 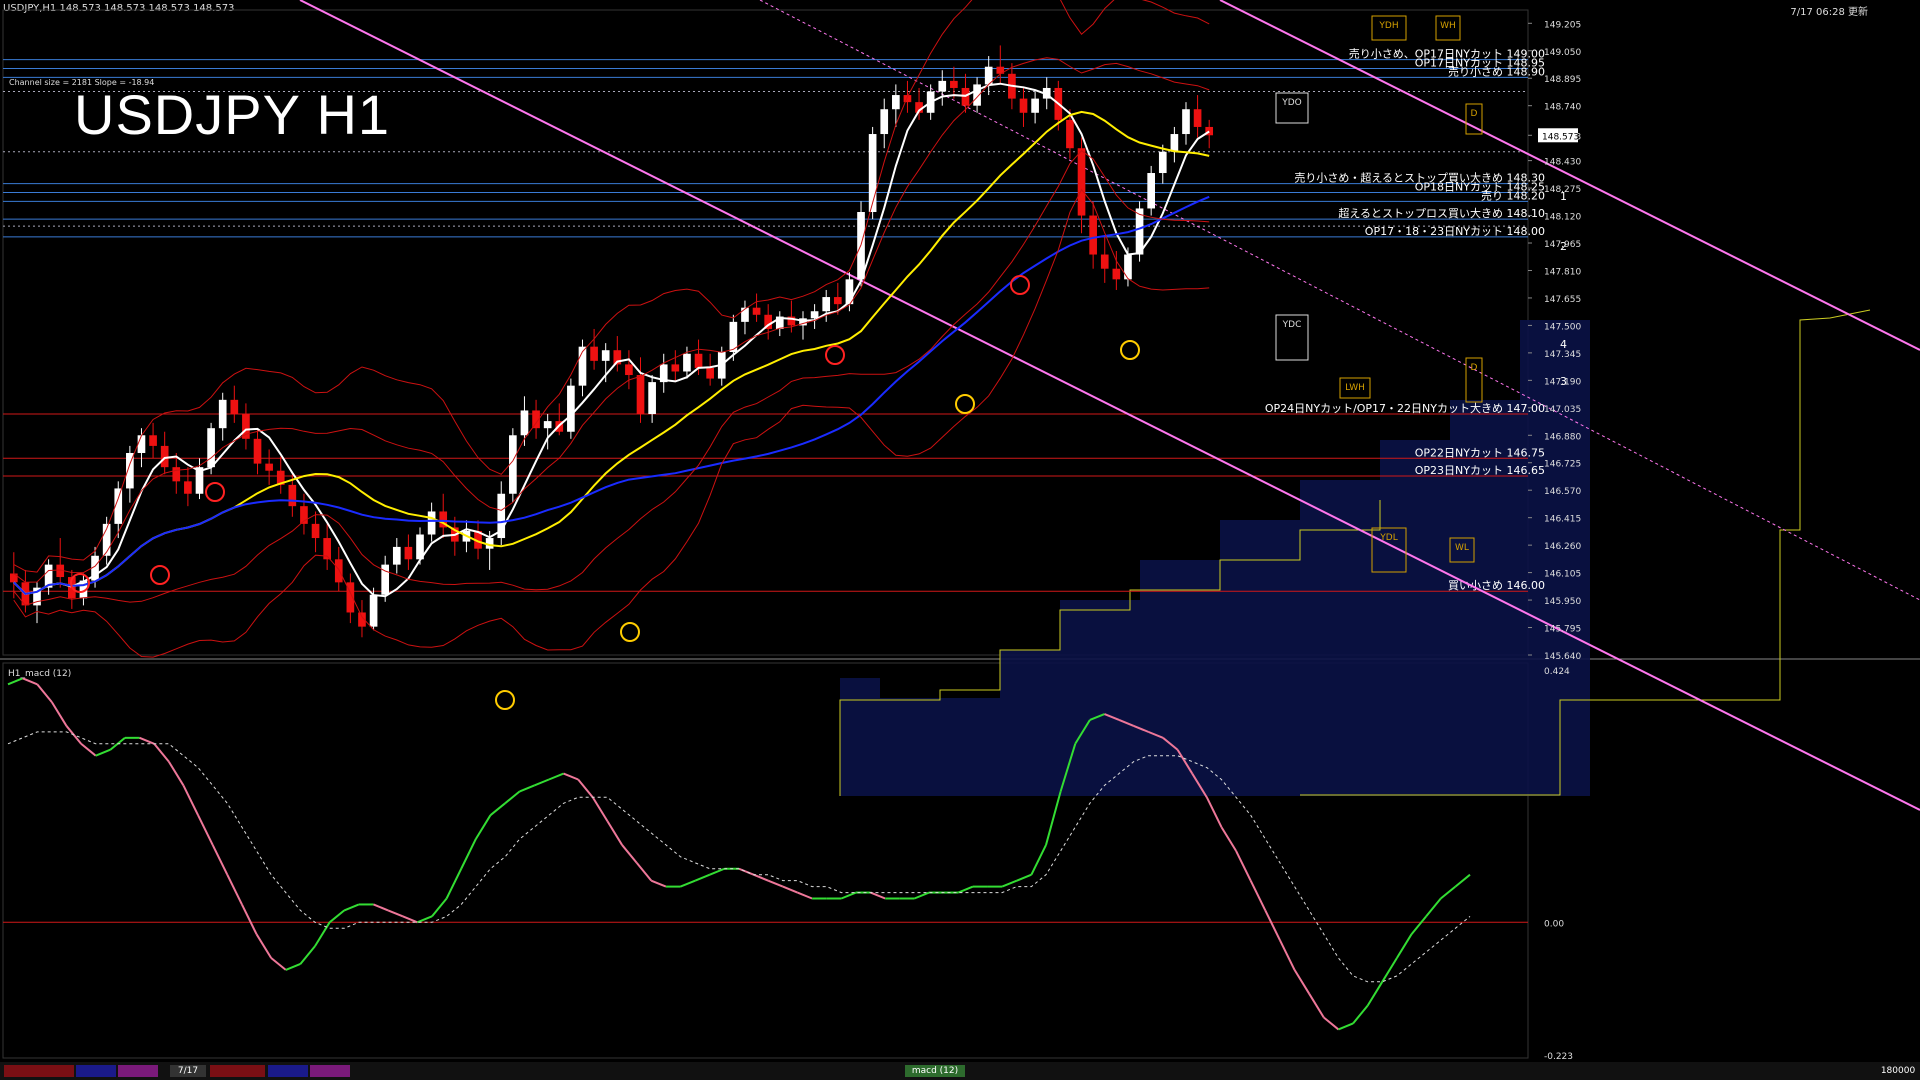 What do you see at coordinates (1355, 388) in the screenshot?
I see `marker-lwh-label: LWH` at bounding box center [1355, 388].